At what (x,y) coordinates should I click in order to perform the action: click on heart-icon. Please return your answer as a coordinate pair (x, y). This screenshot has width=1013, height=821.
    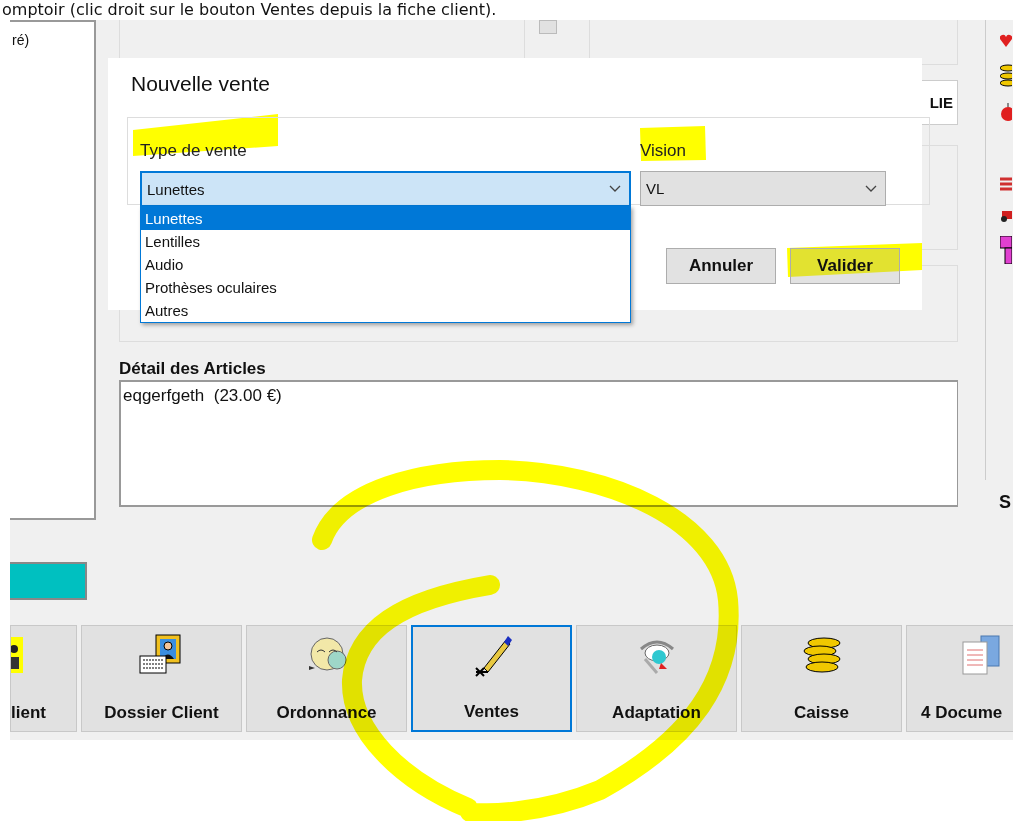
    Looking at the image, I should click on (1006, 41).